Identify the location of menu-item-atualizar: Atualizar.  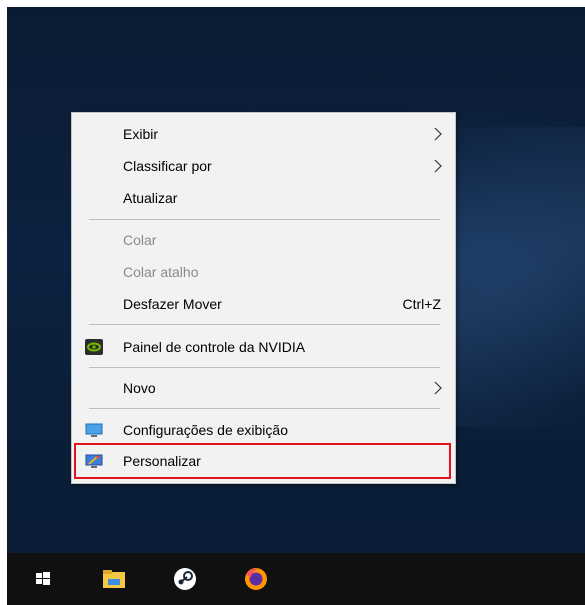
(263, 198).